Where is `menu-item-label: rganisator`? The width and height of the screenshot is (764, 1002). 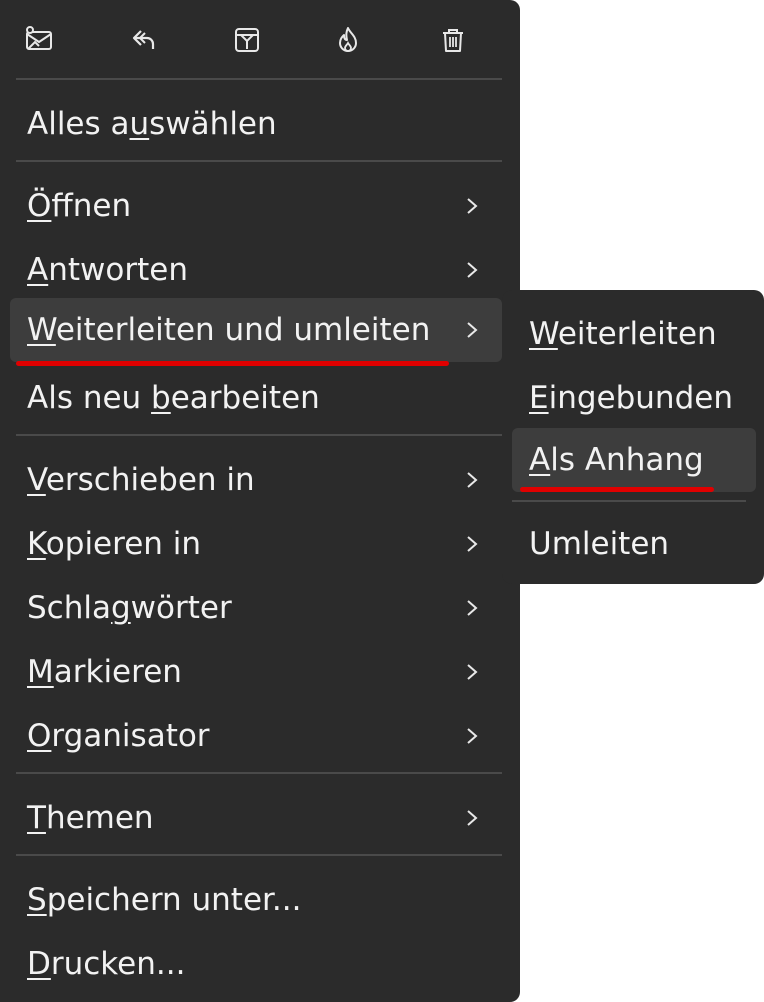
menu-item-label: rganisator is located at coordinates (130, 736).